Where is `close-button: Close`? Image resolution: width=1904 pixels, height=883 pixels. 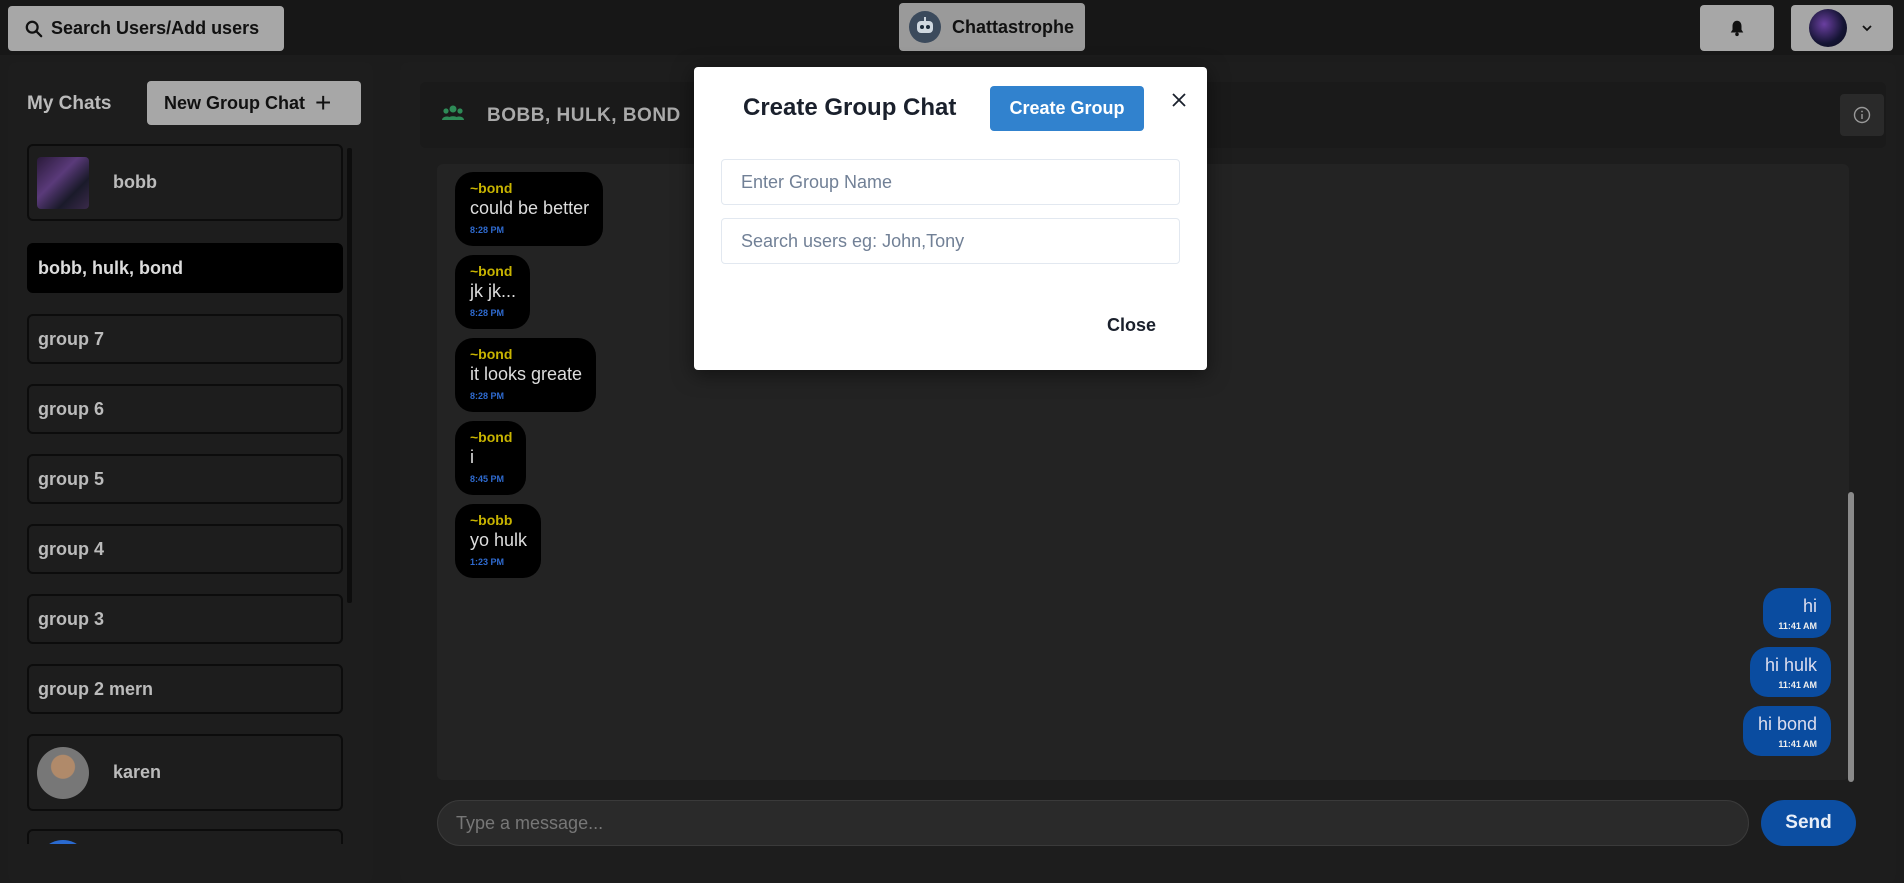 close-button: Close is located at coordinates (1131, 325).